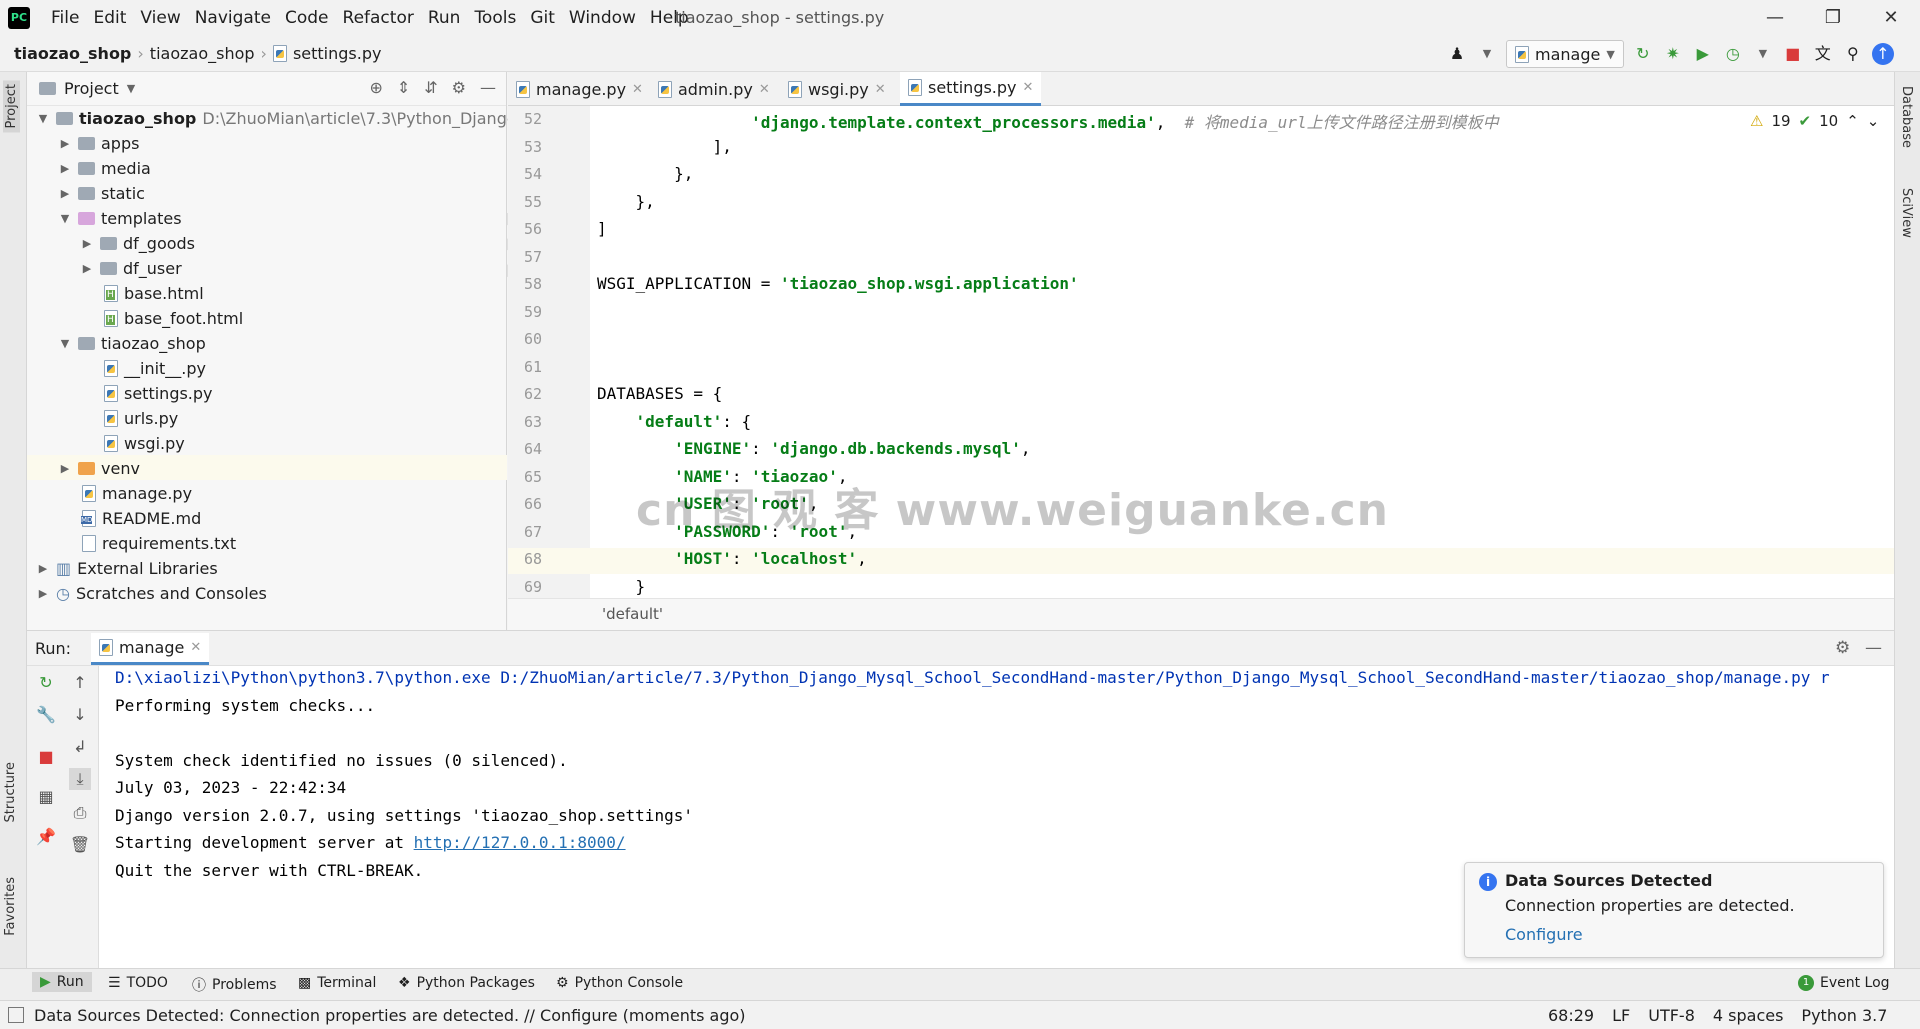 This screenshot has width=1920, height=1029. I want to click on tree-item-scratches: ▶ ◷ Scratches and Consoles, so click(151, 593).